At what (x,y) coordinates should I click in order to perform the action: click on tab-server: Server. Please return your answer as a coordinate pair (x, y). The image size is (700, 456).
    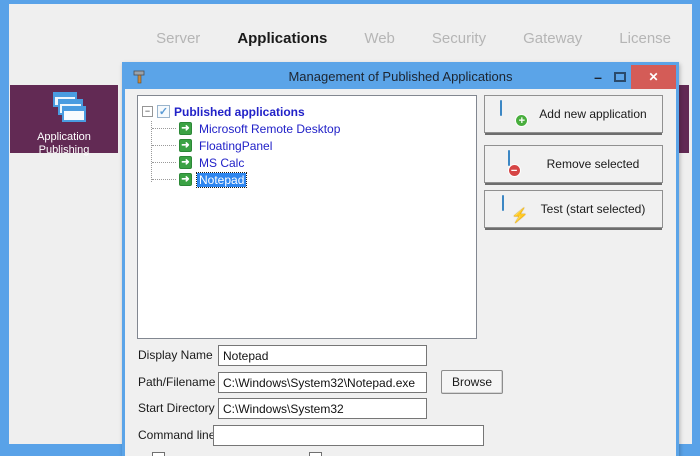
    Looking at the image, I should click on (178, 38).